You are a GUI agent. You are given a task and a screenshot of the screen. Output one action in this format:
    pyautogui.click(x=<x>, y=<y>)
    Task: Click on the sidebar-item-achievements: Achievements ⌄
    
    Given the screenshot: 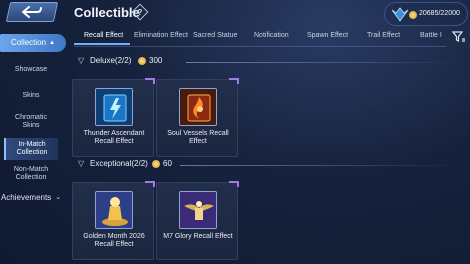 What is the action you would take?
    pyautogui.click(x=31, y=198)
    